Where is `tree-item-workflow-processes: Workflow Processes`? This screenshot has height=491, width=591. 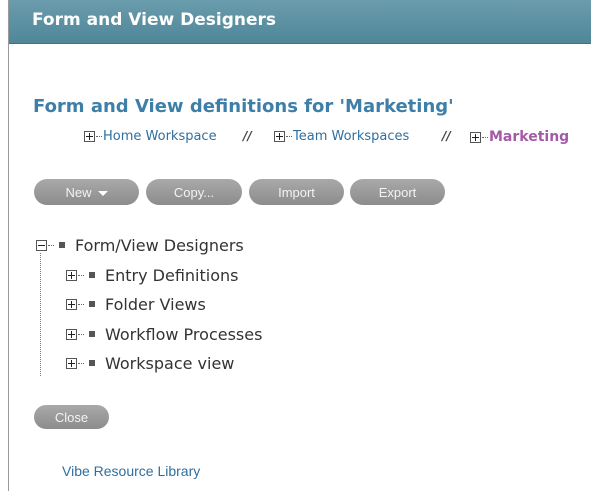
tree-item-workflow-processes: Workflow Processes is located at coordinates (164, 334).